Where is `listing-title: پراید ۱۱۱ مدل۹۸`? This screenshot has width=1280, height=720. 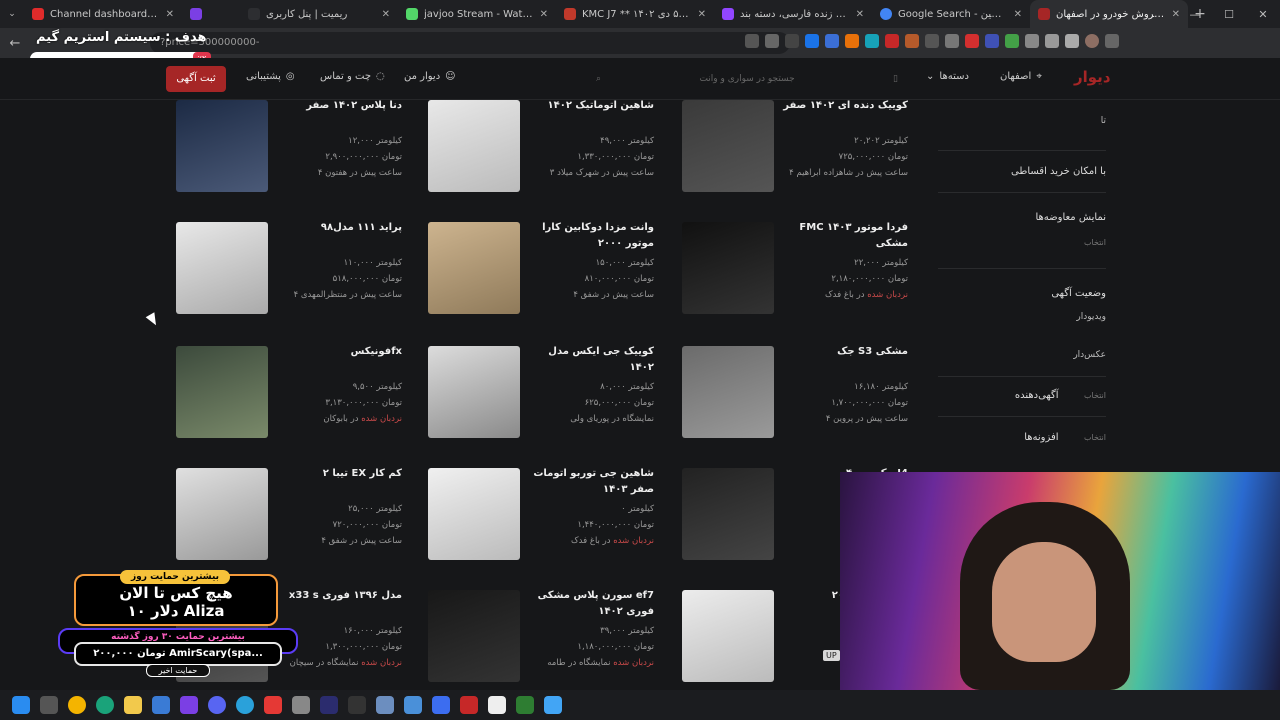 listing-title: پراید ۱۱۱ مدل۹۸ is located at coordinates (339, 228).